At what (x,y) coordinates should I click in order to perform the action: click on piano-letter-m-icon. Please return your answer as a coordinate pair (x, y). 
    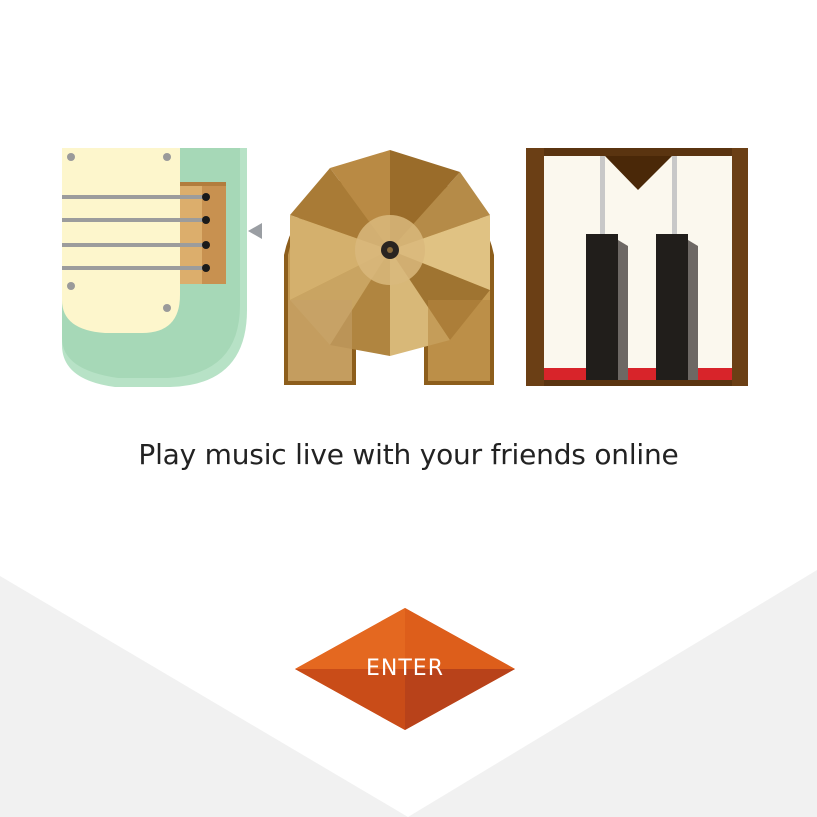
    Looking at the image, I should click on (637, 267).